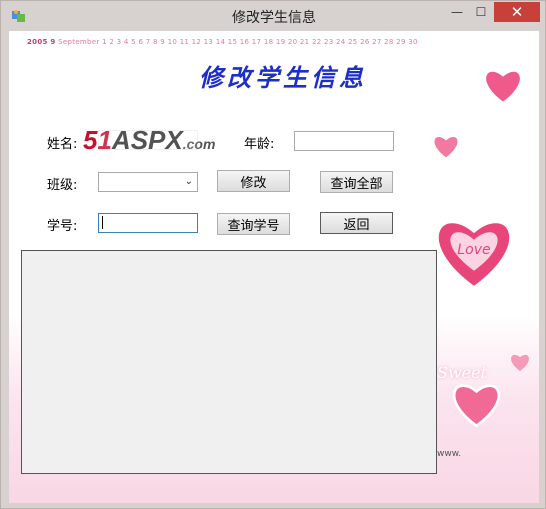 Image resolution: width=546 pixels, height=509 pixels. What do you see at coordinates (79, 42) in the screenshot?
I see `calendar-month-name: September` at bounding box center [79, 42].